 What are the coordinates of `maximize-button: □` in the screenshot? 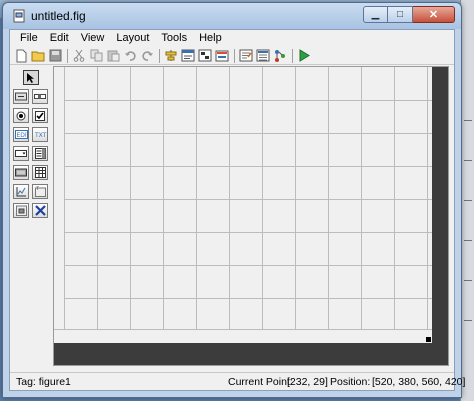 It's located at (400, 14).